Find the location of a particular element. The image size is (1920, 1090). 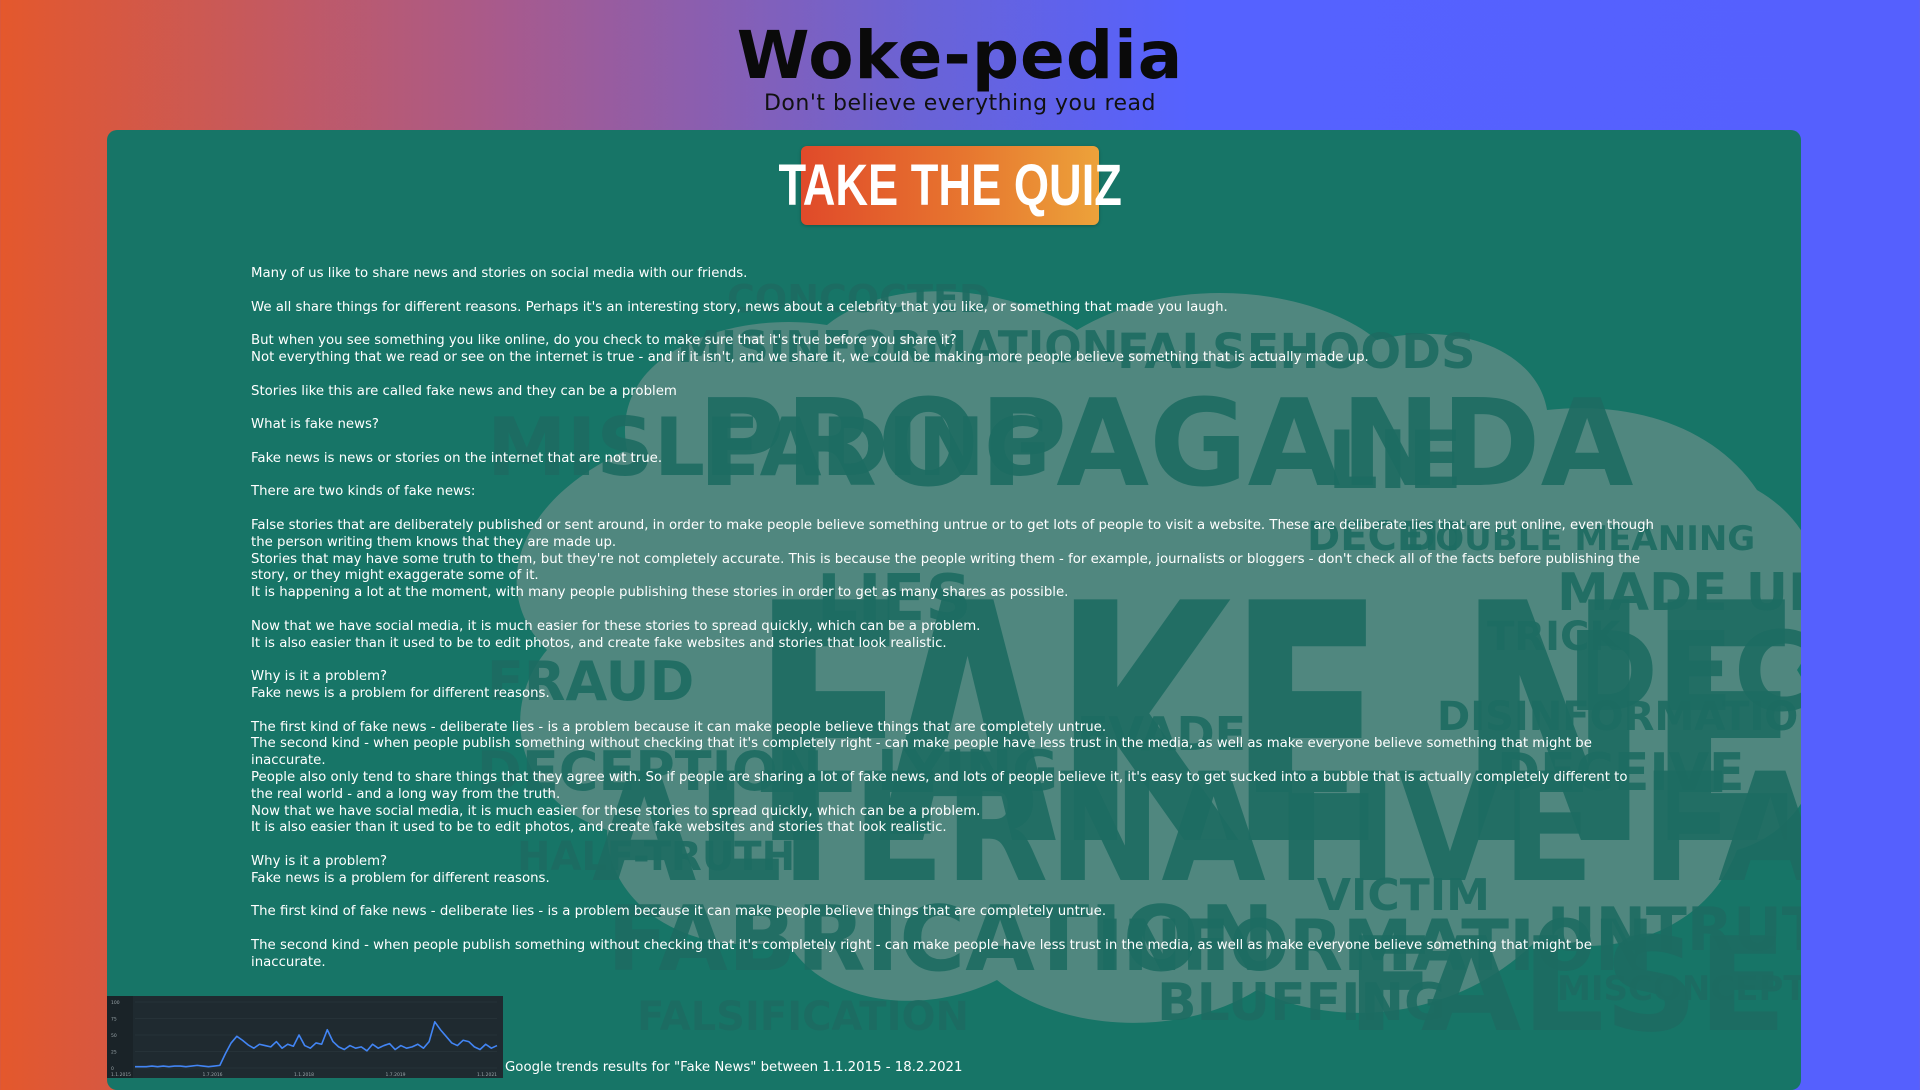

take-quiz-button: TAKE THE QUIZ is located at coordinates (950, 185).